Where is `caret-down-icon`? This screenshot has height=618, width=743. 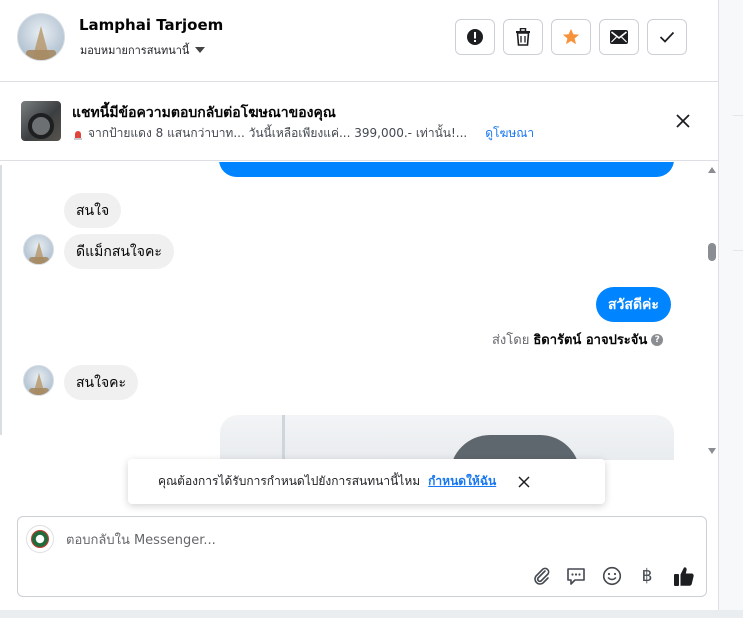
caret-down-icon is located at coordinates (200, 50).